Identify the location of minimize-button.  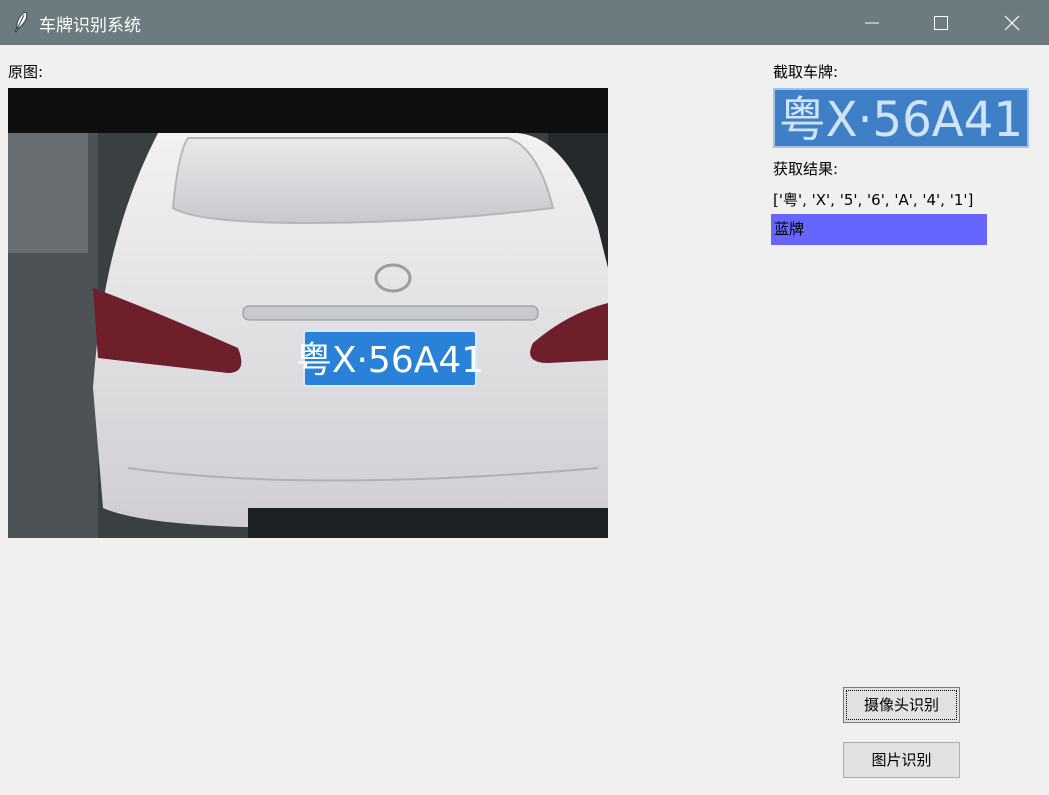
(872, 22).